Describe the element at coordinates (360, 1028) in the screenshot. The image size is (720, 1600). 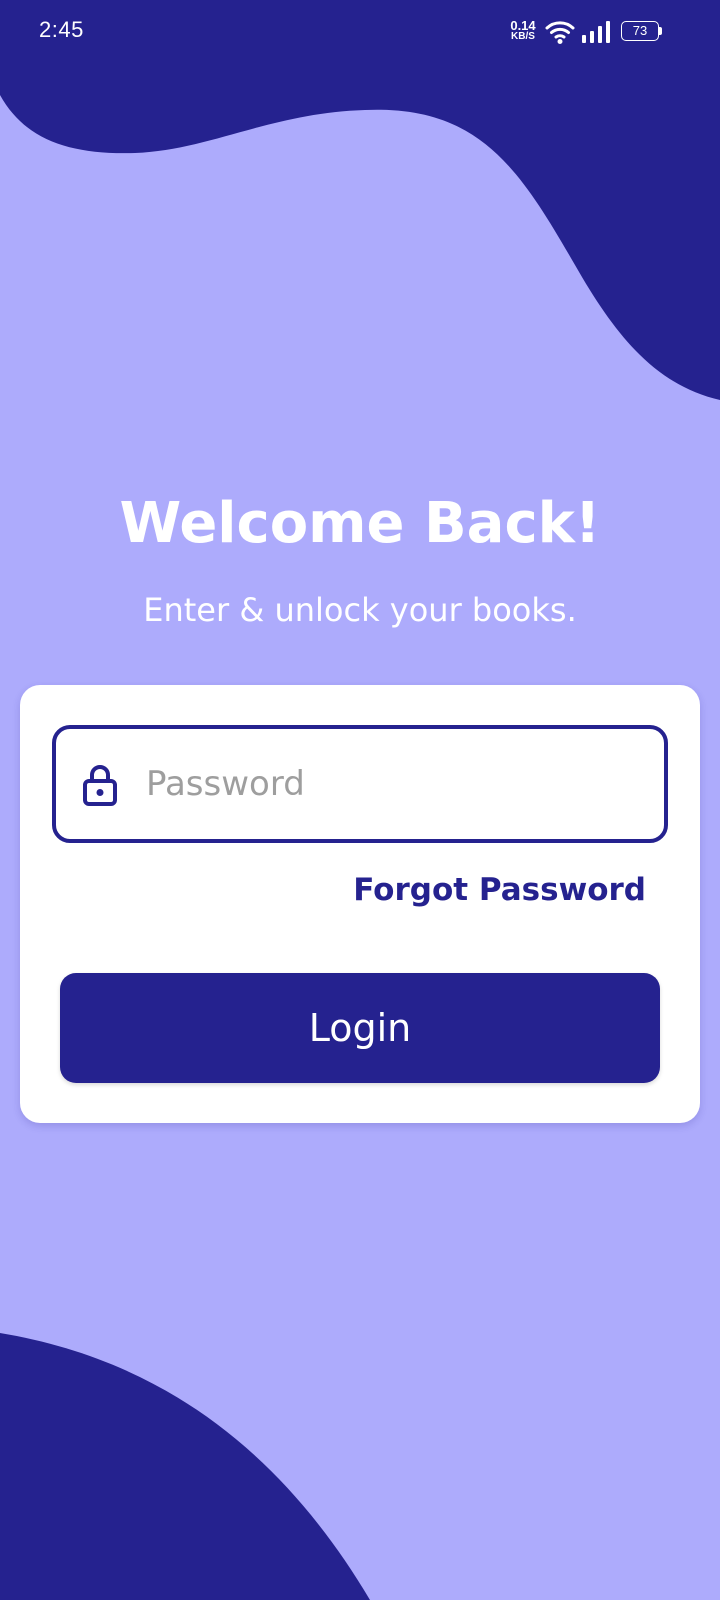
I see `login-button: Login` at that location.